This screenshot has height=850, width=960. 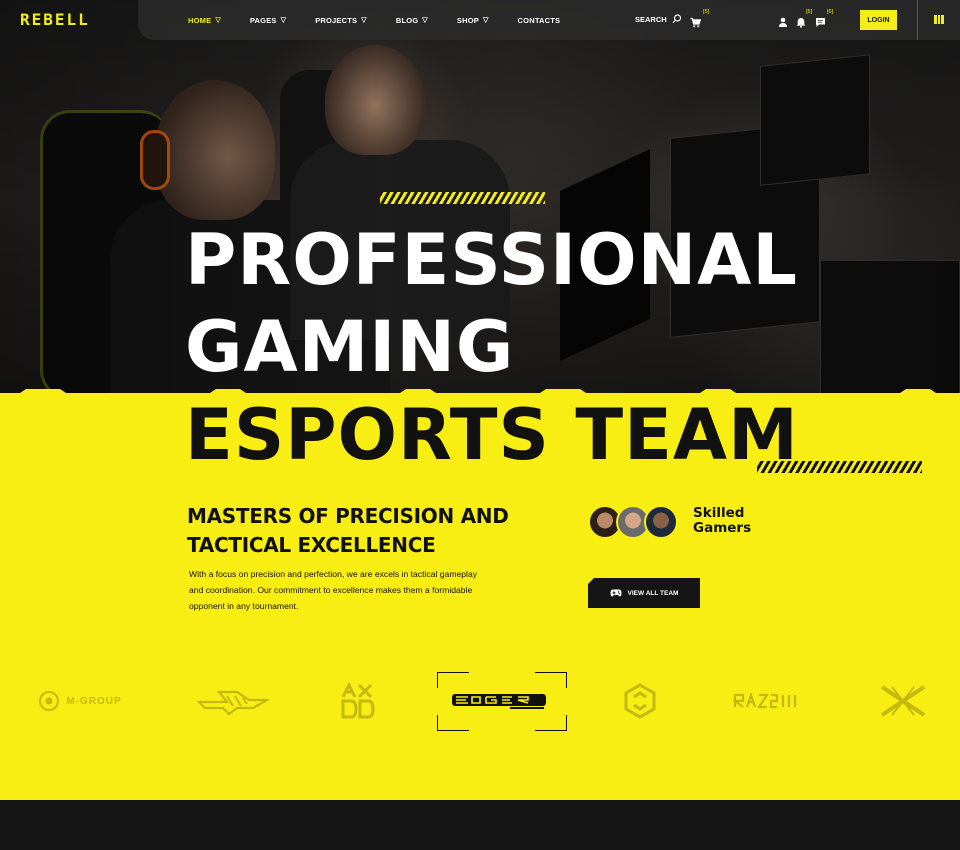 I want to click on bell-icon, so click(x=801, y=23).